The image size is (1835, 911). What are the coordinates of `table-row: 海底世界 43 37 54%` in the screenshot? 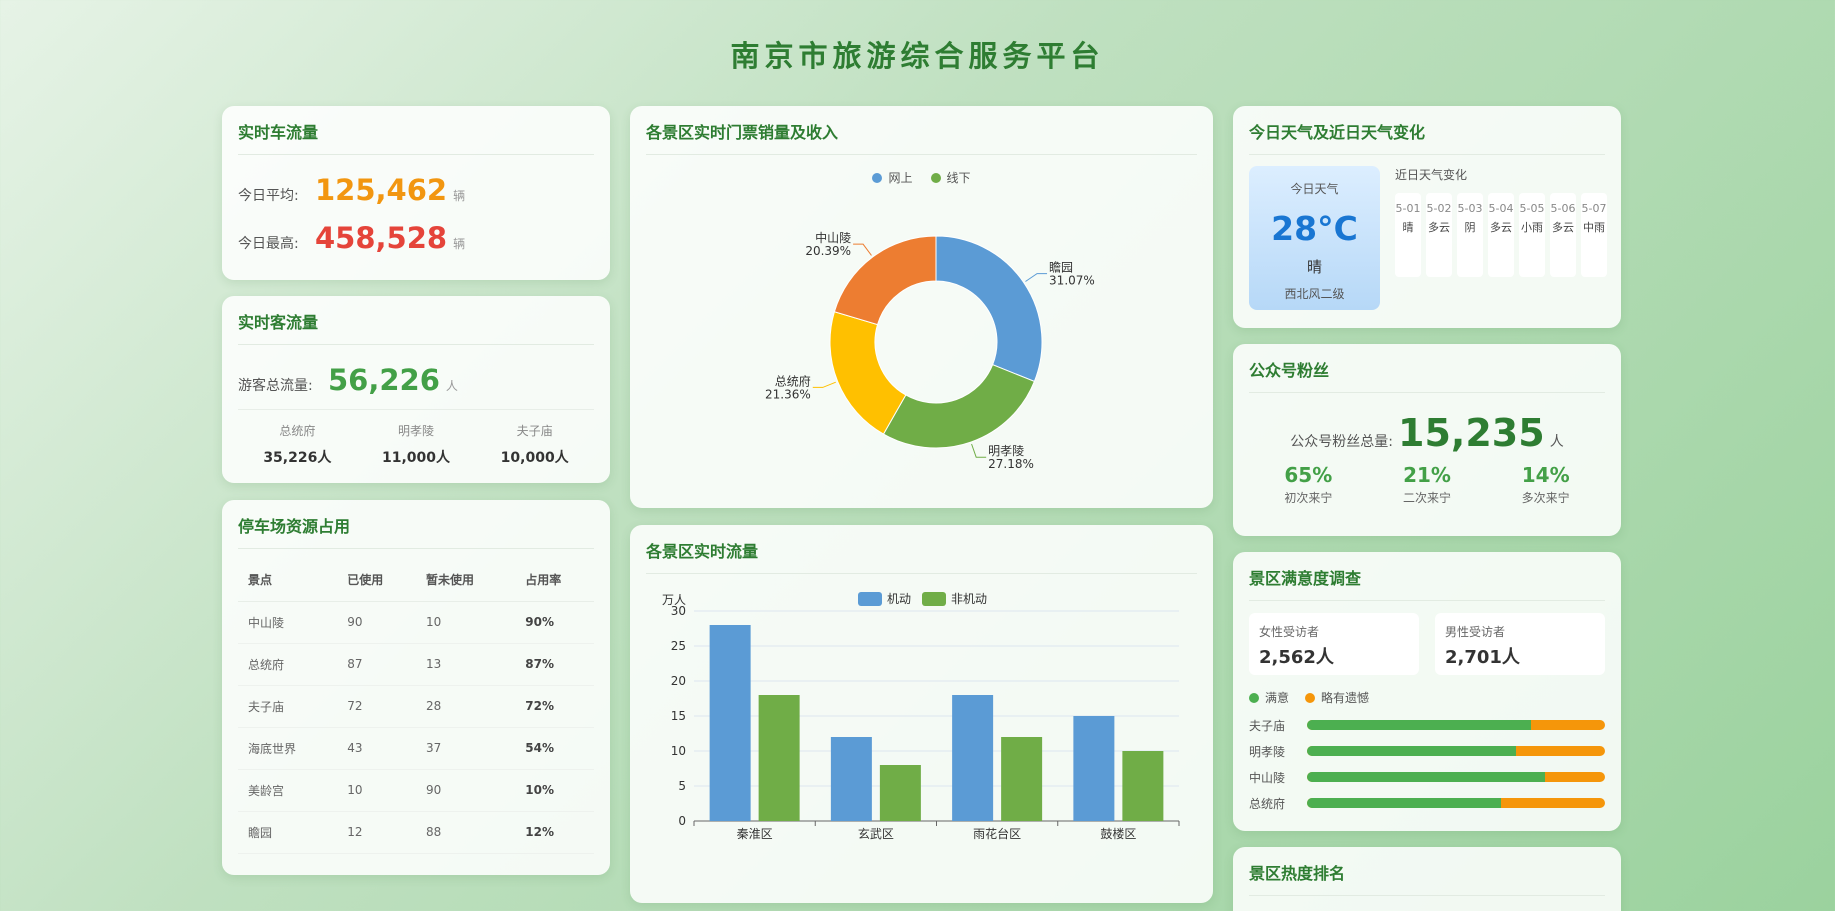 It's located at (416, 748).